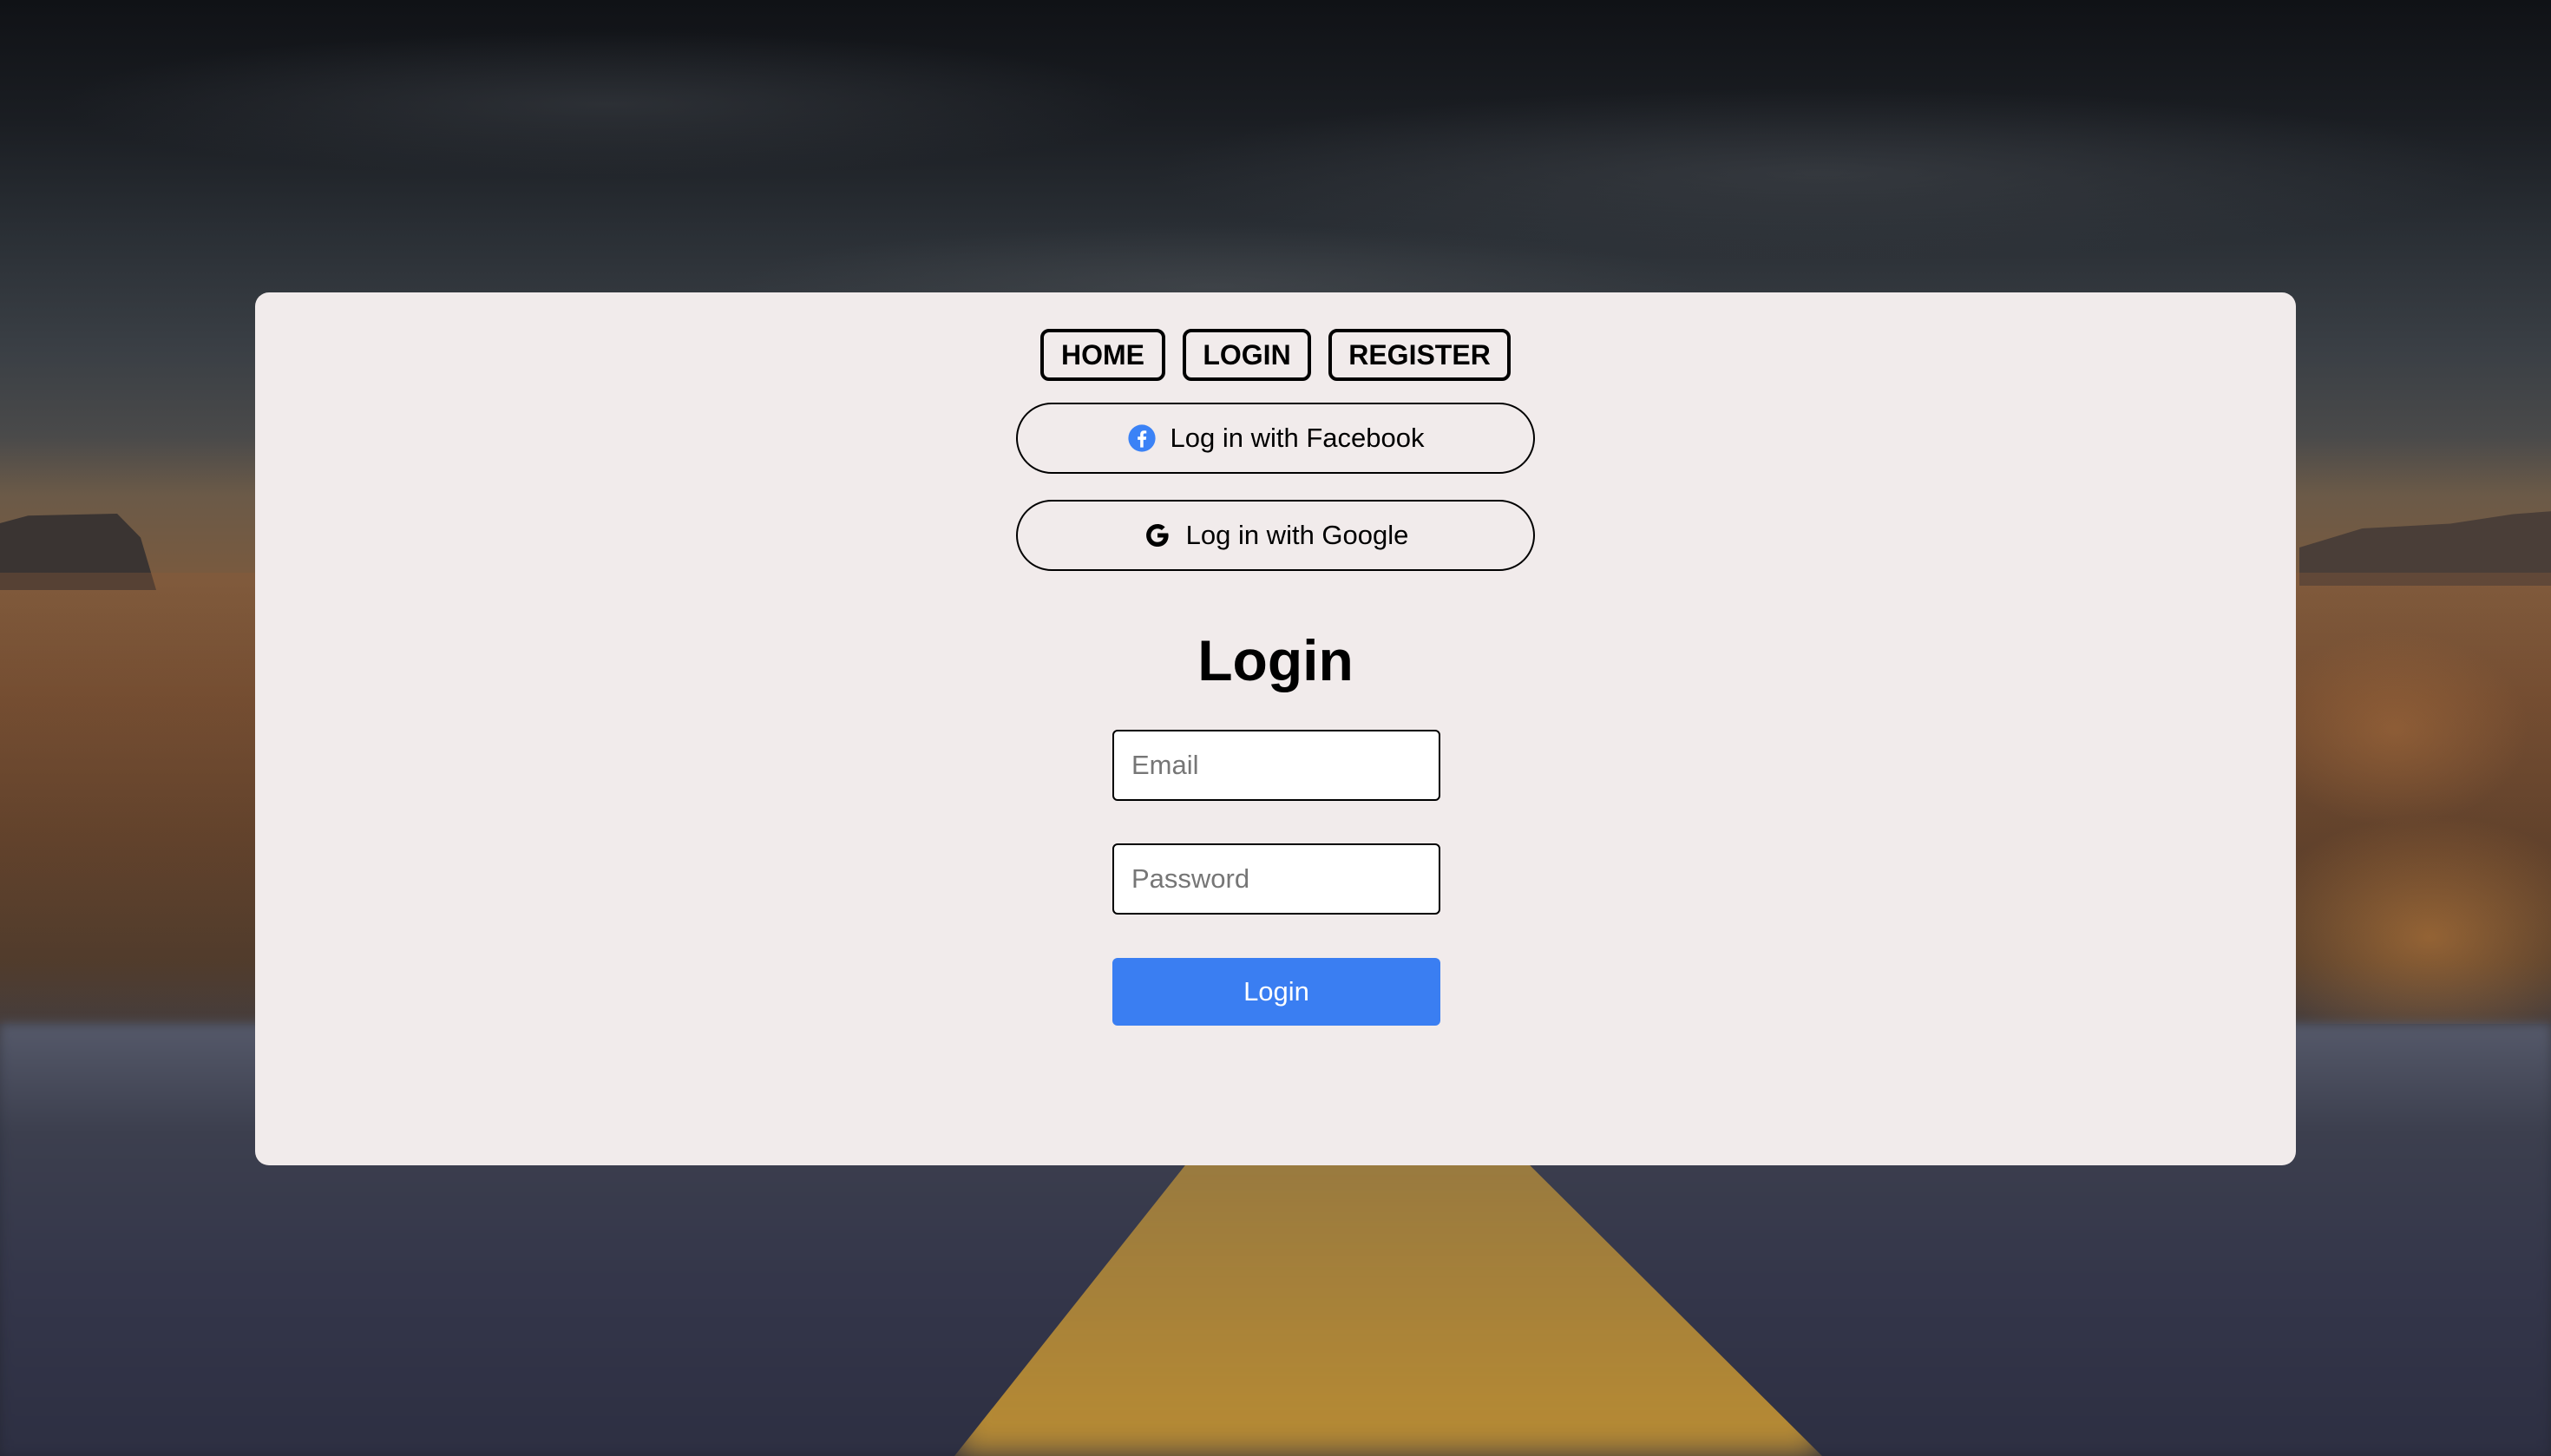 This screenshot has height=1456, width=2551. I want to click on login-submit-button: Login, so click(1276, 992).